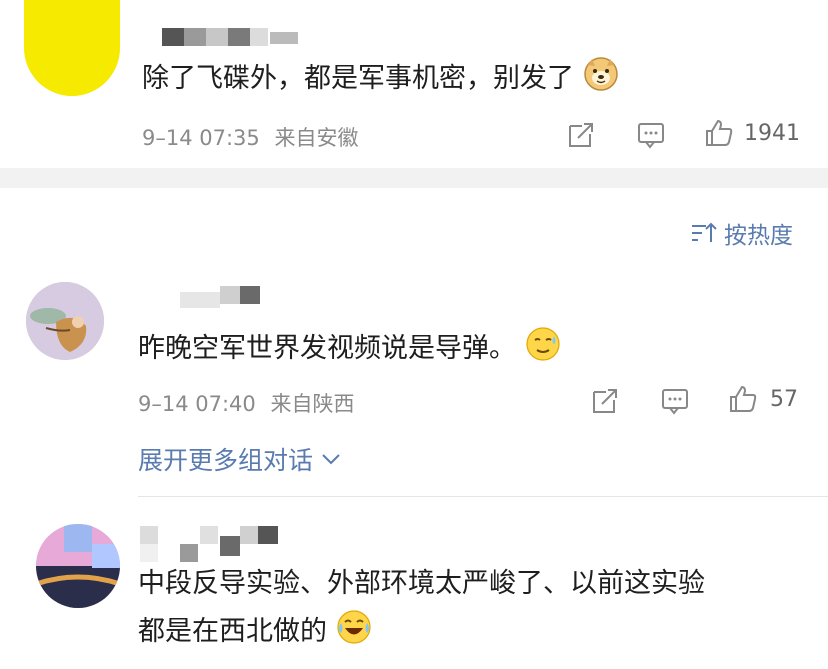 The width and height of the screenshot is (828, 669). Describe the element at coordinates (414, 178) in the screenshot. I see `section-separator` at that location.